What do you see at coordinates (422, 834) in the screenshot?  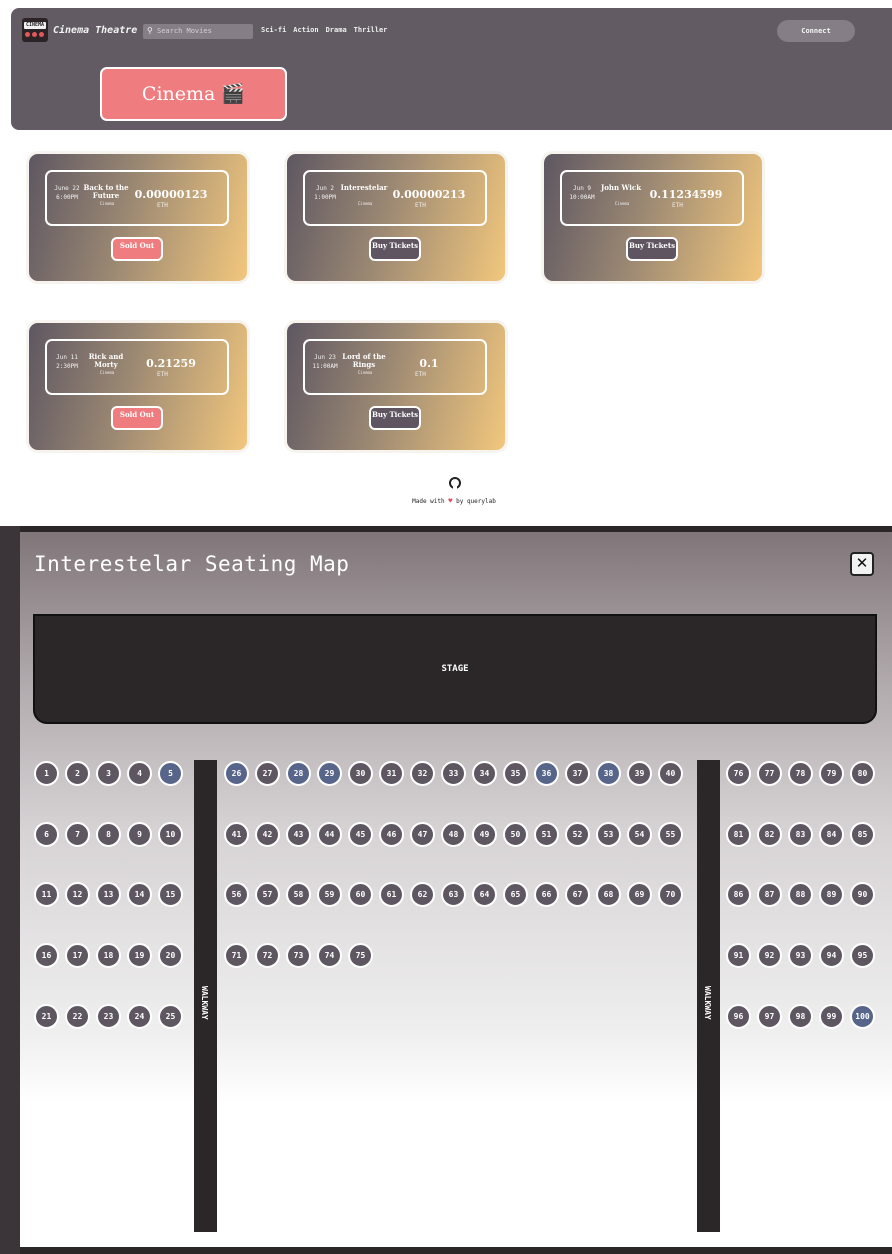 I see `seat-47: 47` at bounding box center [422, 834].